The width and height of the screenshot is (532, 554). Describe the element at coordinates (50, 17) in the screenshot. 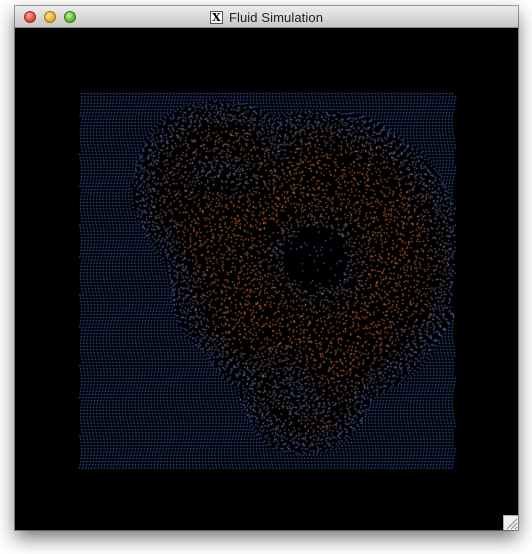

I see `minimize-button` at that location.